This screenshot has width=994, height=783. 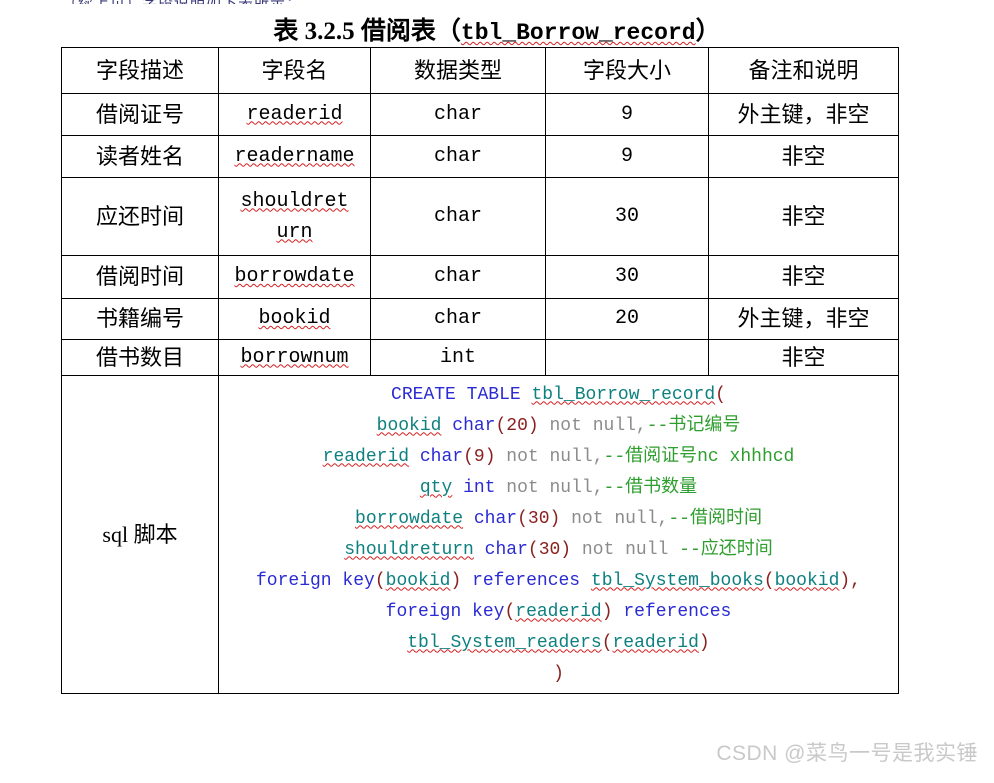 What do you see at coordinates (458, 70) in the screenshot?
I see `column-header-type: 数据类型` at bounding box center [458, 70].